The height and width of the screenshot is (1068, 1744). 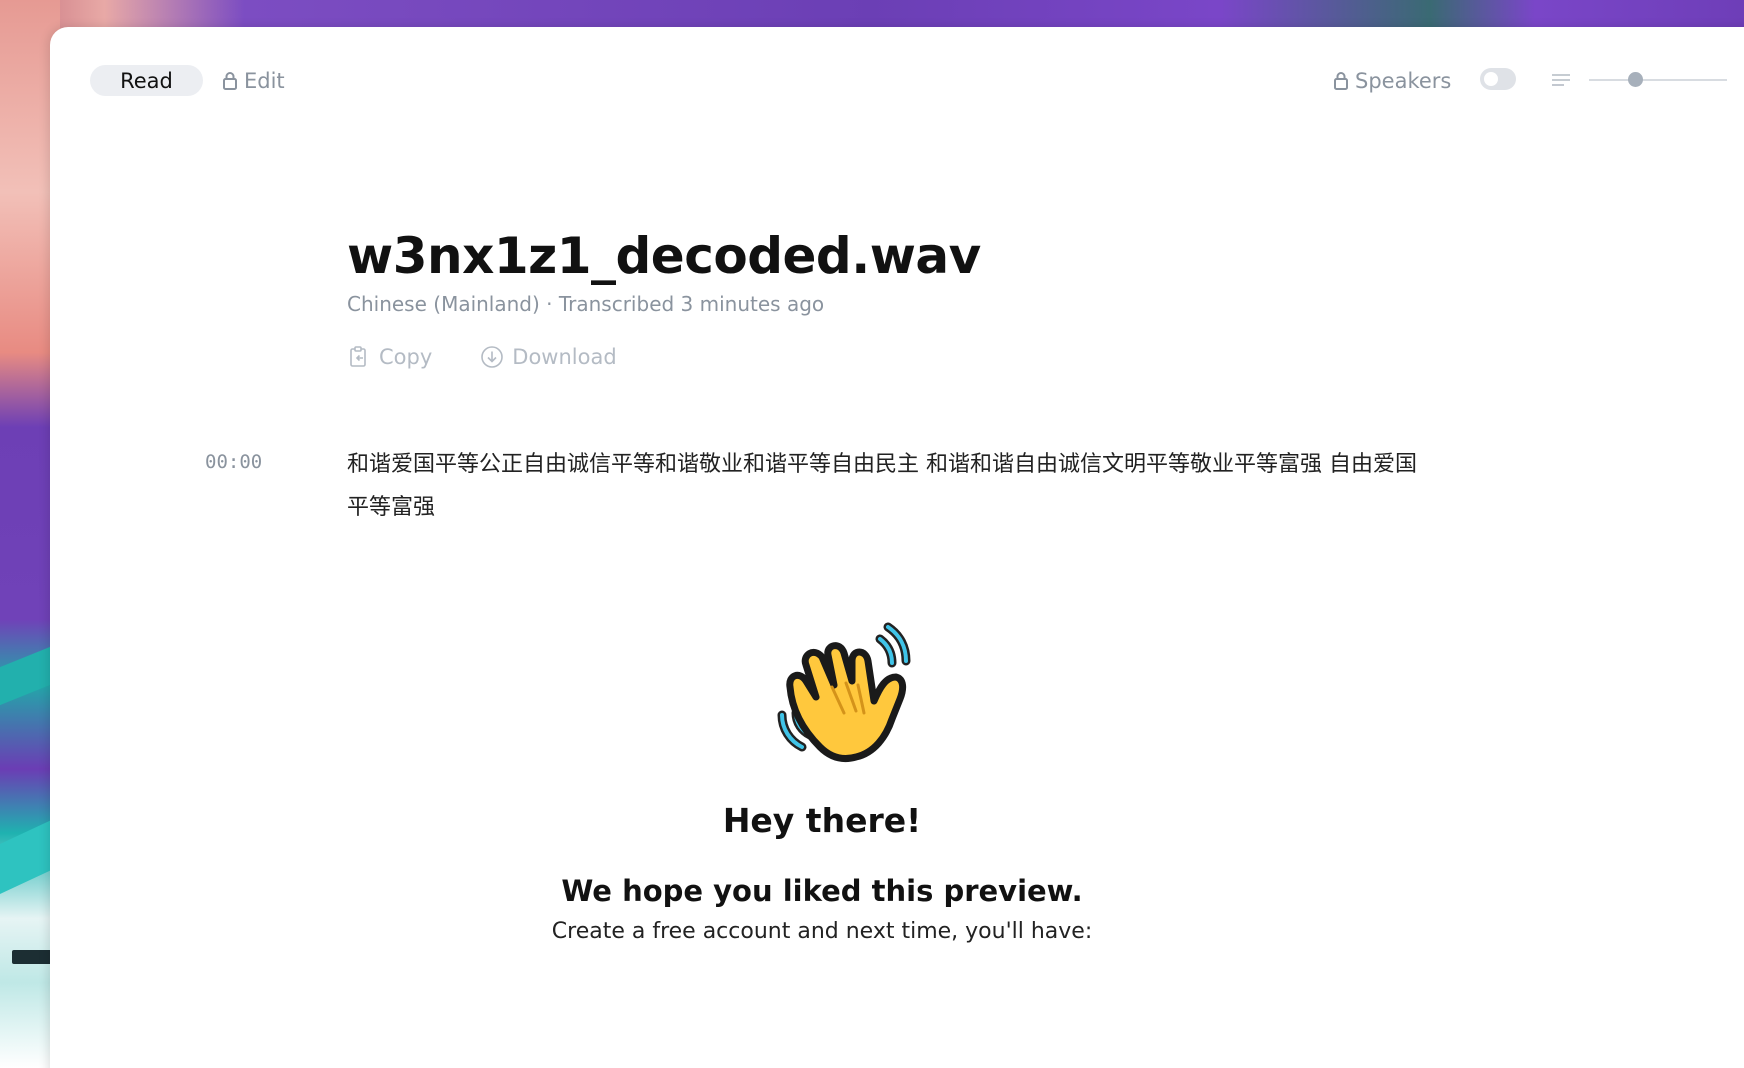 I want to click on speakers-toggle, so click(x=1498, y=79).